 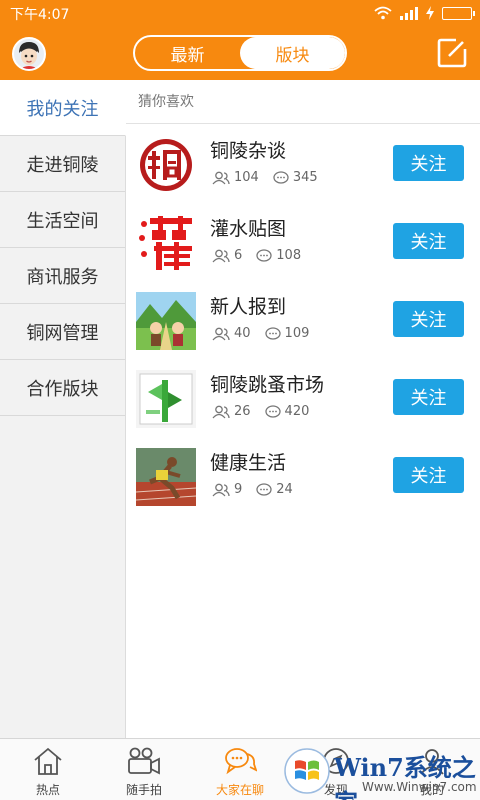 I want to click on list-item: 健康生活 9 24 关注, so click(x=303, y=475).